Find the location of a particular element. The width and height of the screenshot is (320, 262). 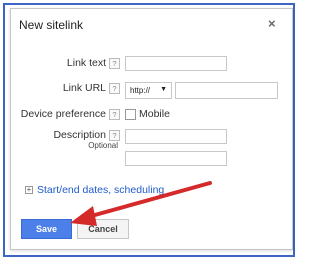

arrow-head is located at coordinates (83, 216).